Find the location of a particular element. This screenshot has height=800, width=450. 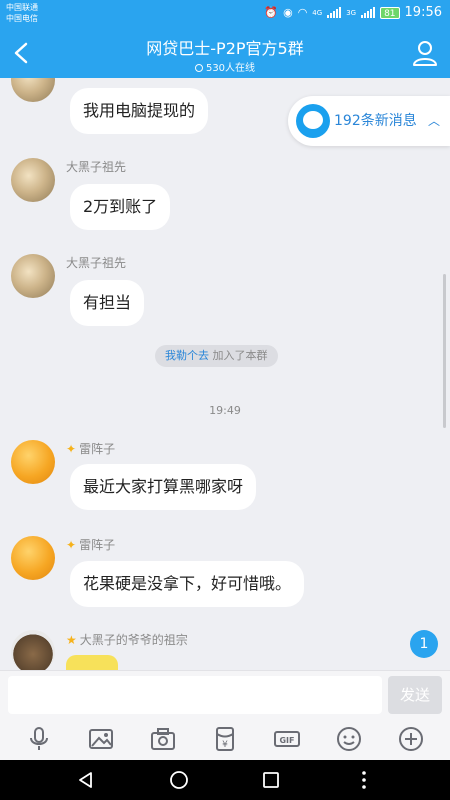

new-messages-label: 192条新消息 is located at coordinates (375, 121).